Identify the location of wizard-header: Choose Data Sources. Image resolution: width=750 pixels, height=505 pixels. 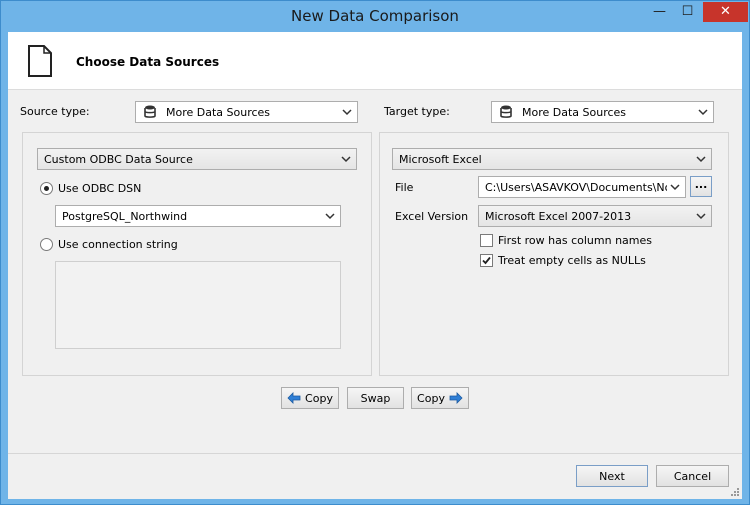
(375, 61).